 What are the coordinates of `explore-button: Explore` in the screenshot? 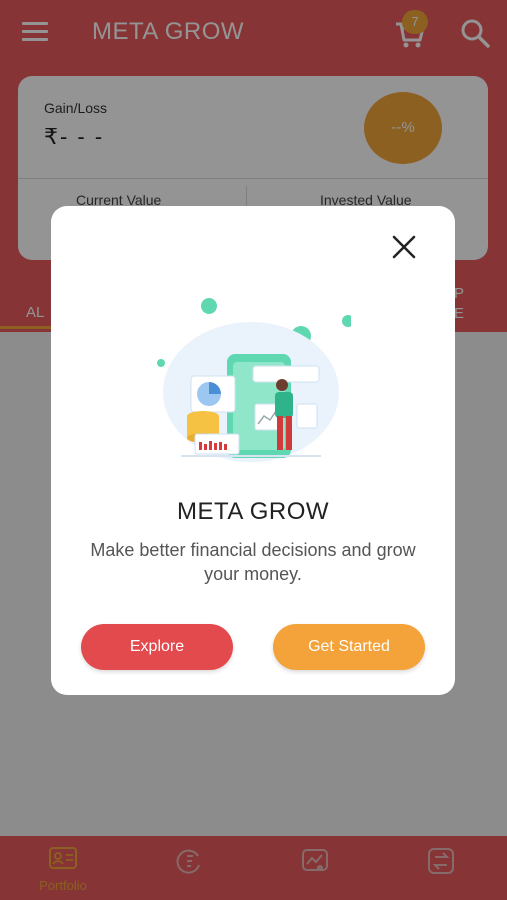 It's located at (157, 647).